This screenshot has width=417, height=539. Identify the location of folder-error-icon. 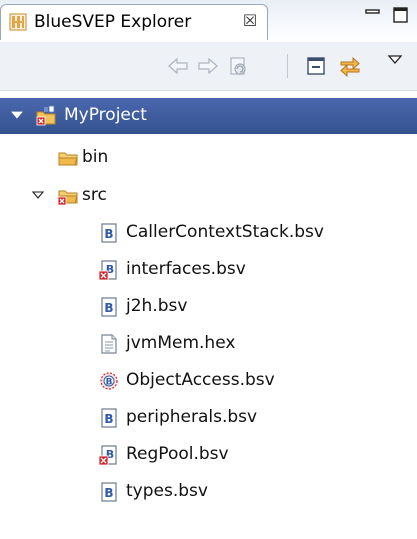
(67, 198).